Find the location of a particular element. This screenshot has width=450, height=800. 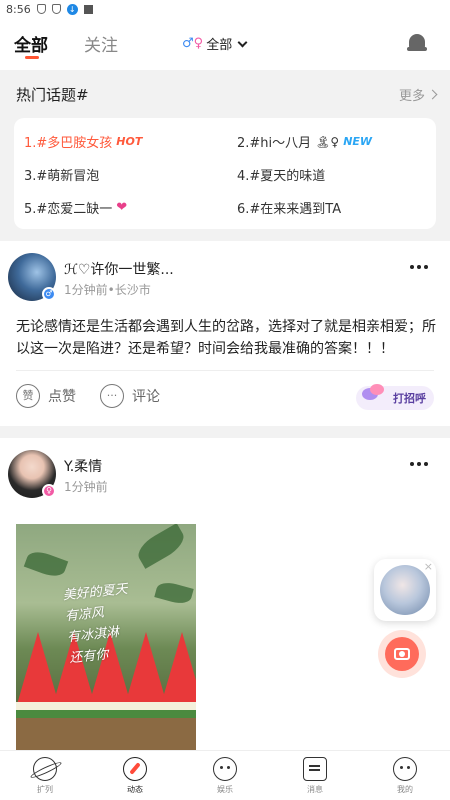

comment-button: ··· 评论 is located at coordinates (130, 396).